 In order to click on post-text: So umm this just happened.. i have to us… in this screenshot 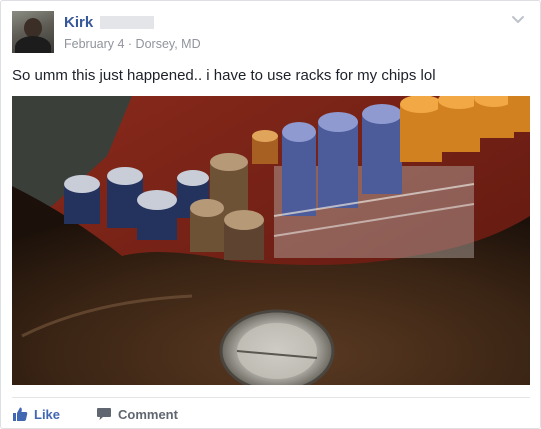, I will do `click(224, 75)`.